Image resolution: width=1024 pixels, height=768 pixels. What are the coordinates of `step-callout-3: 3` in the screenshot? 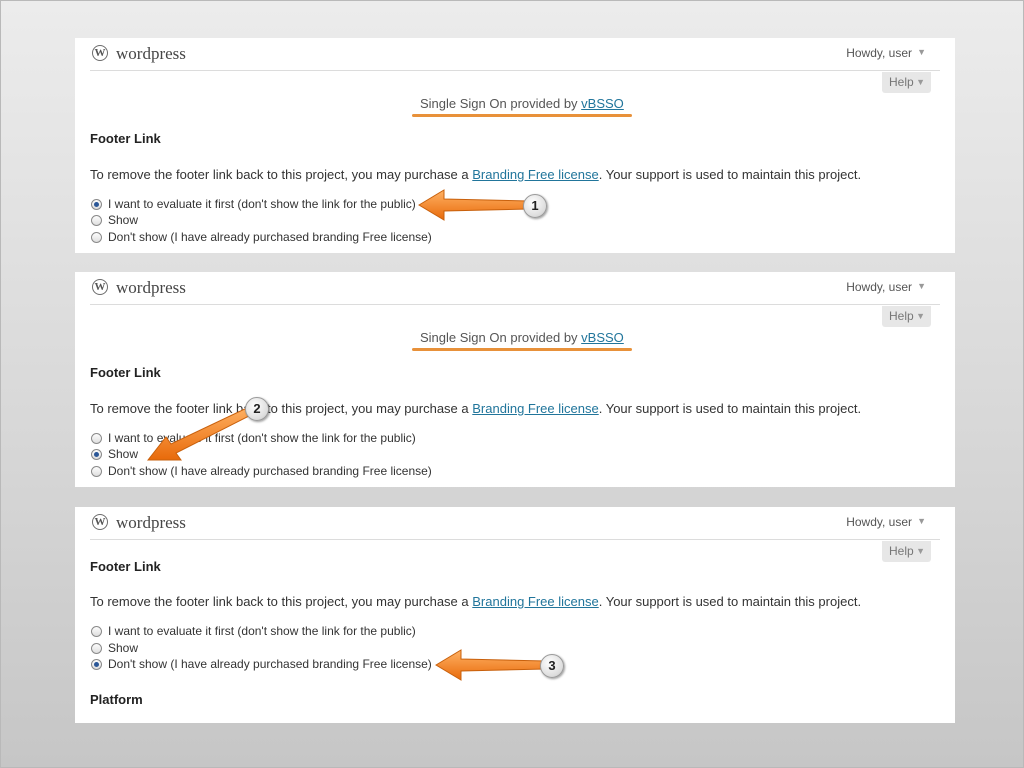 It's located at (552, 666).